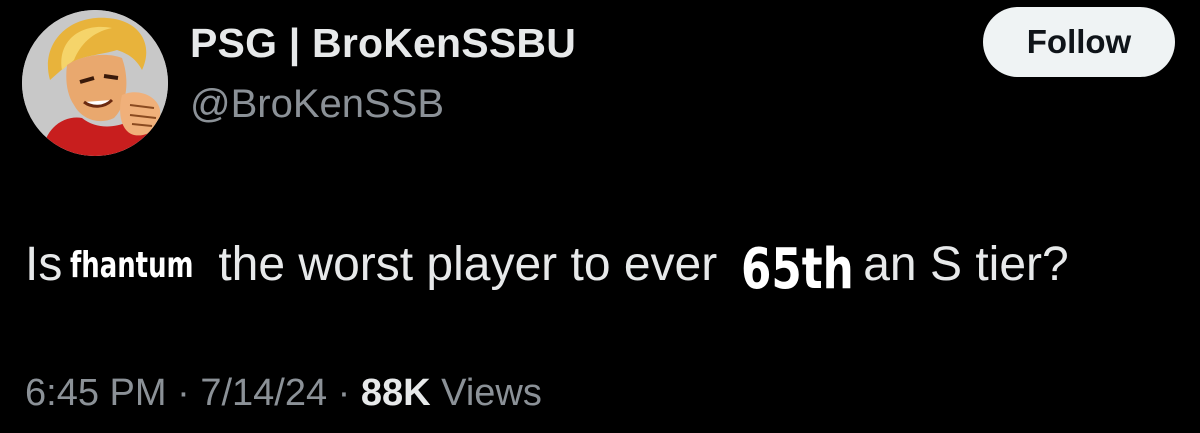 The width and height of the screenshot is (1200, 433). Describe the element at coordinates (491, 393) in the screenshot. I see `views-label: Views` at that location.